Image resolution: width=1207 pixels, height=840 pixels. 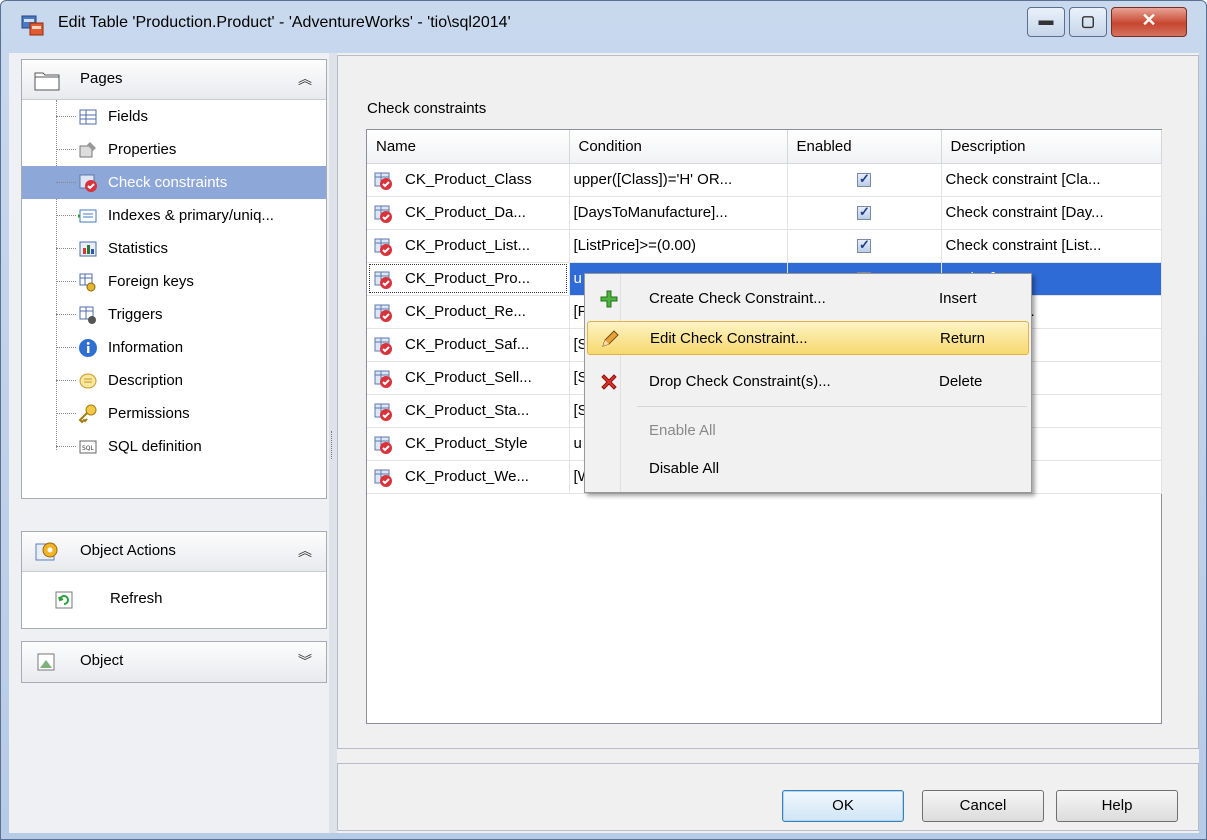 I want to click on menu-item-create-check-constraint: Create Check Constraint... Insert, so click(x=808, y=299).